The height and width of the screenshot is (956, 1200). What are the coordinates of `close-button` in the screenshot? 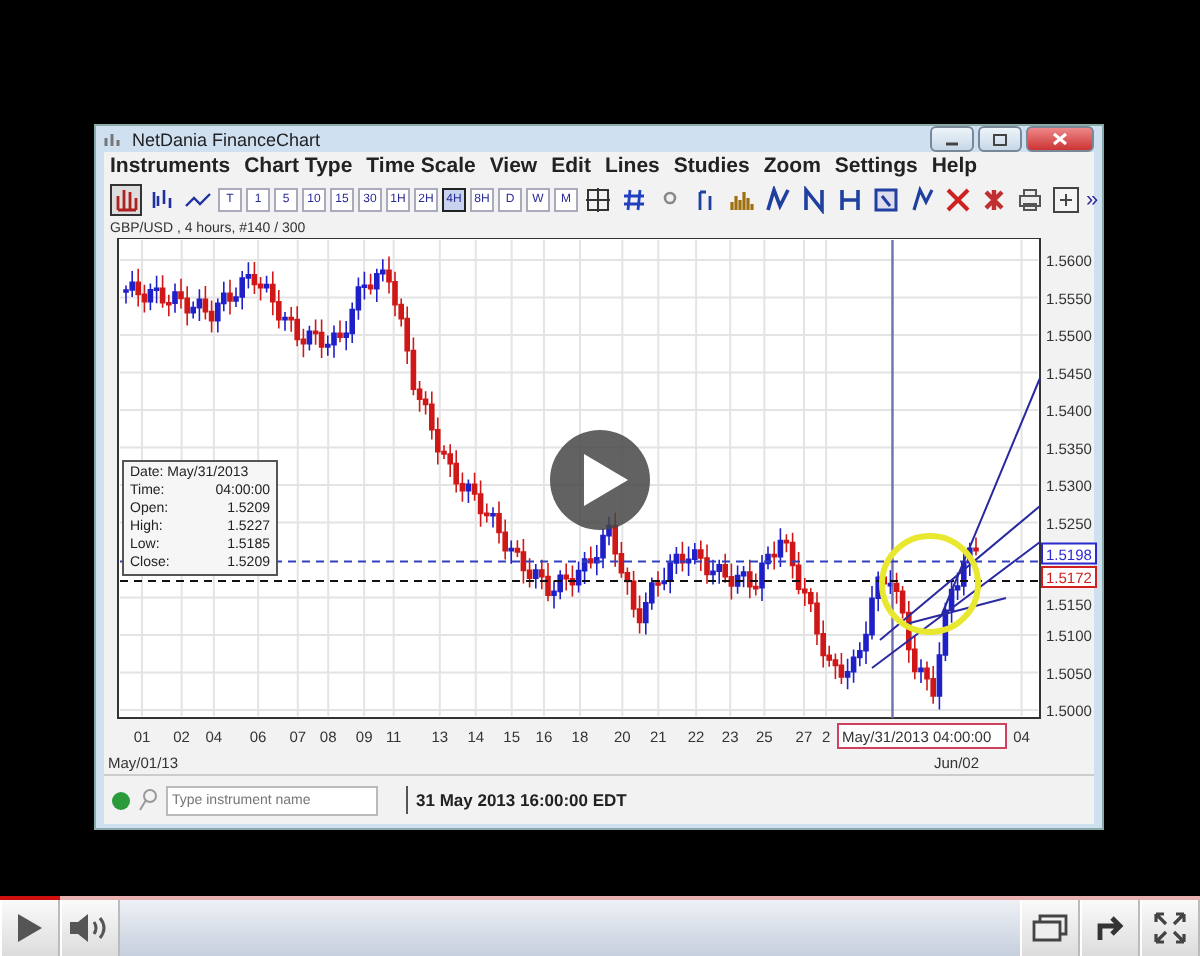 It's located at (1060, 139).